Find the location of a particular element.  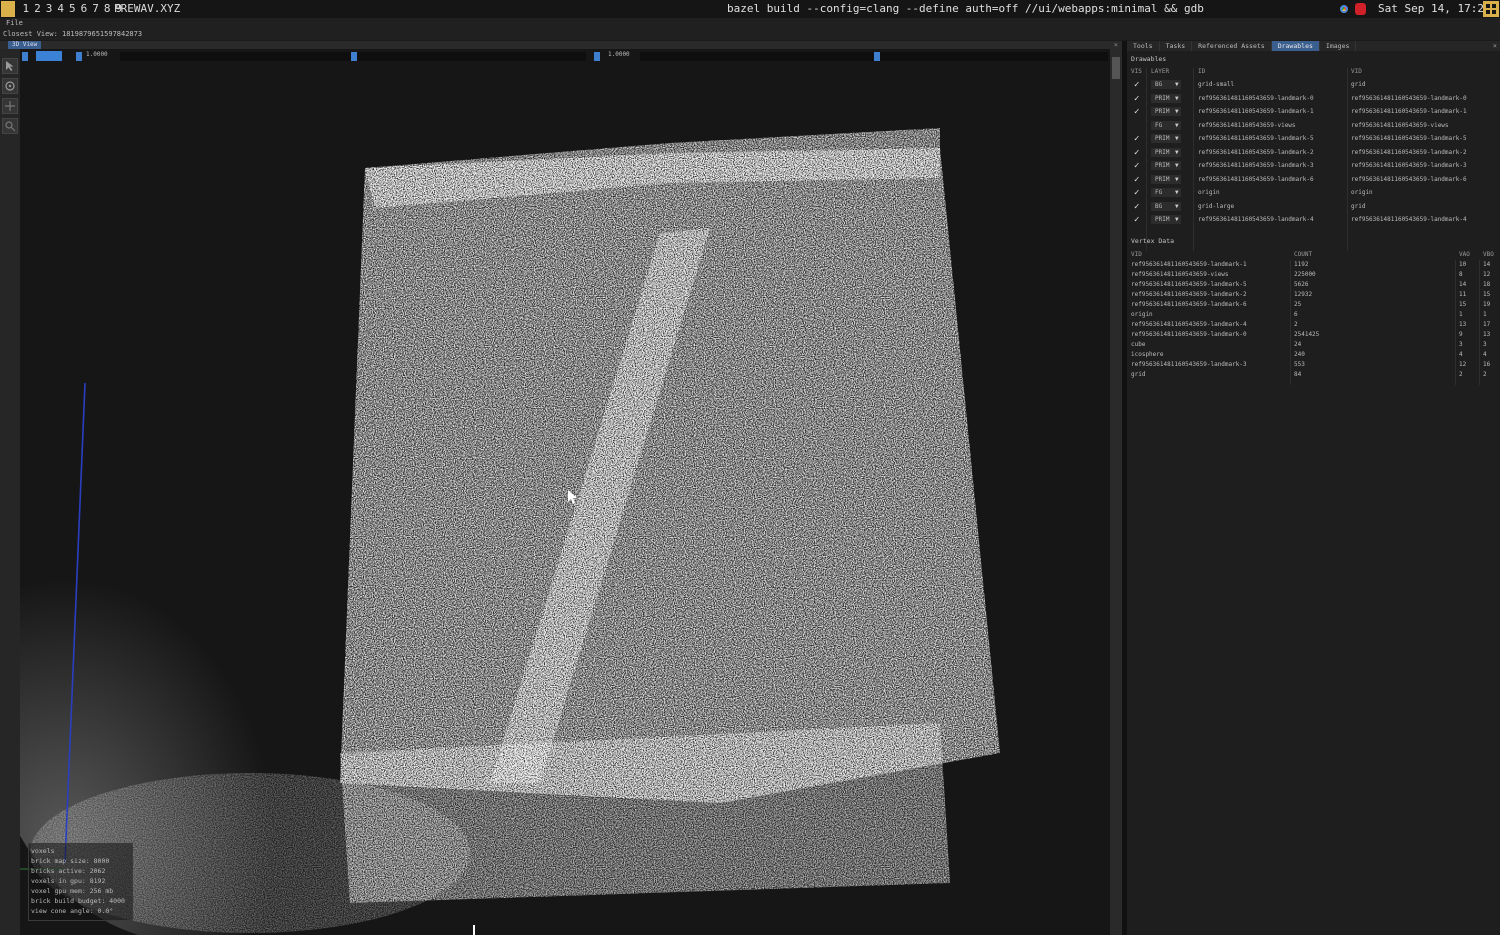

zoom-tool-icon is located at coordinates (10, 126).